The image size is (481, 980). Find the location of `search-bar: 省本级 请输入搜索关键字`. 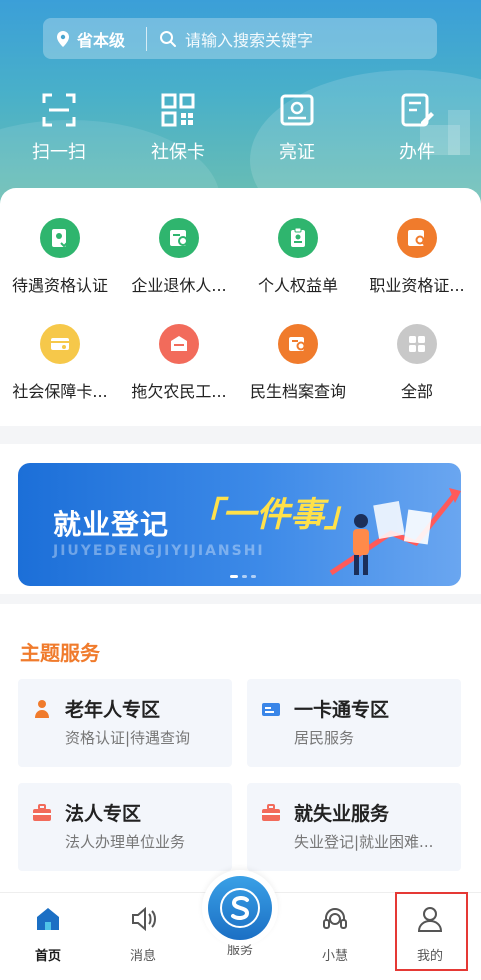

search-bar: 省本级 请输入搜索关键字 is located at coordinates (240, 38).